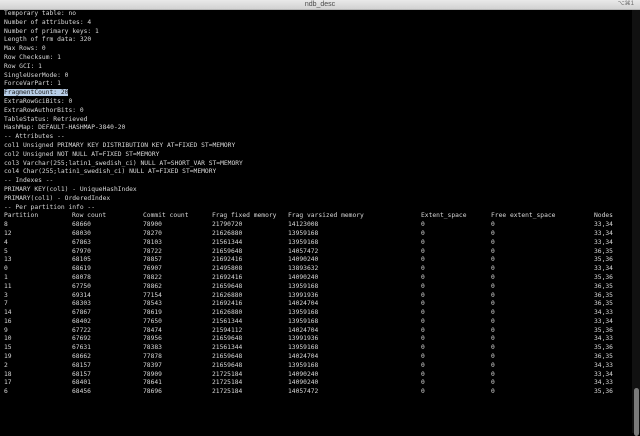 The width and height of the screenshot is (640, 436). What do you see at coordinates (227, 374) in the screenshot?
I see `table-cell: 21725184` at bounding box center [227, 374].